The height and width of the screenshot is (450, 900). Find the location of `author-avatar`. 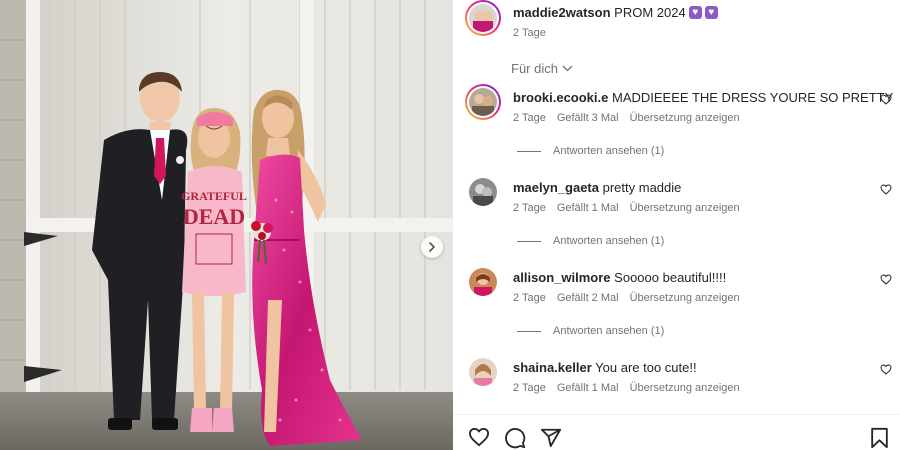

author-avatar is located at coordinates (483, 18).